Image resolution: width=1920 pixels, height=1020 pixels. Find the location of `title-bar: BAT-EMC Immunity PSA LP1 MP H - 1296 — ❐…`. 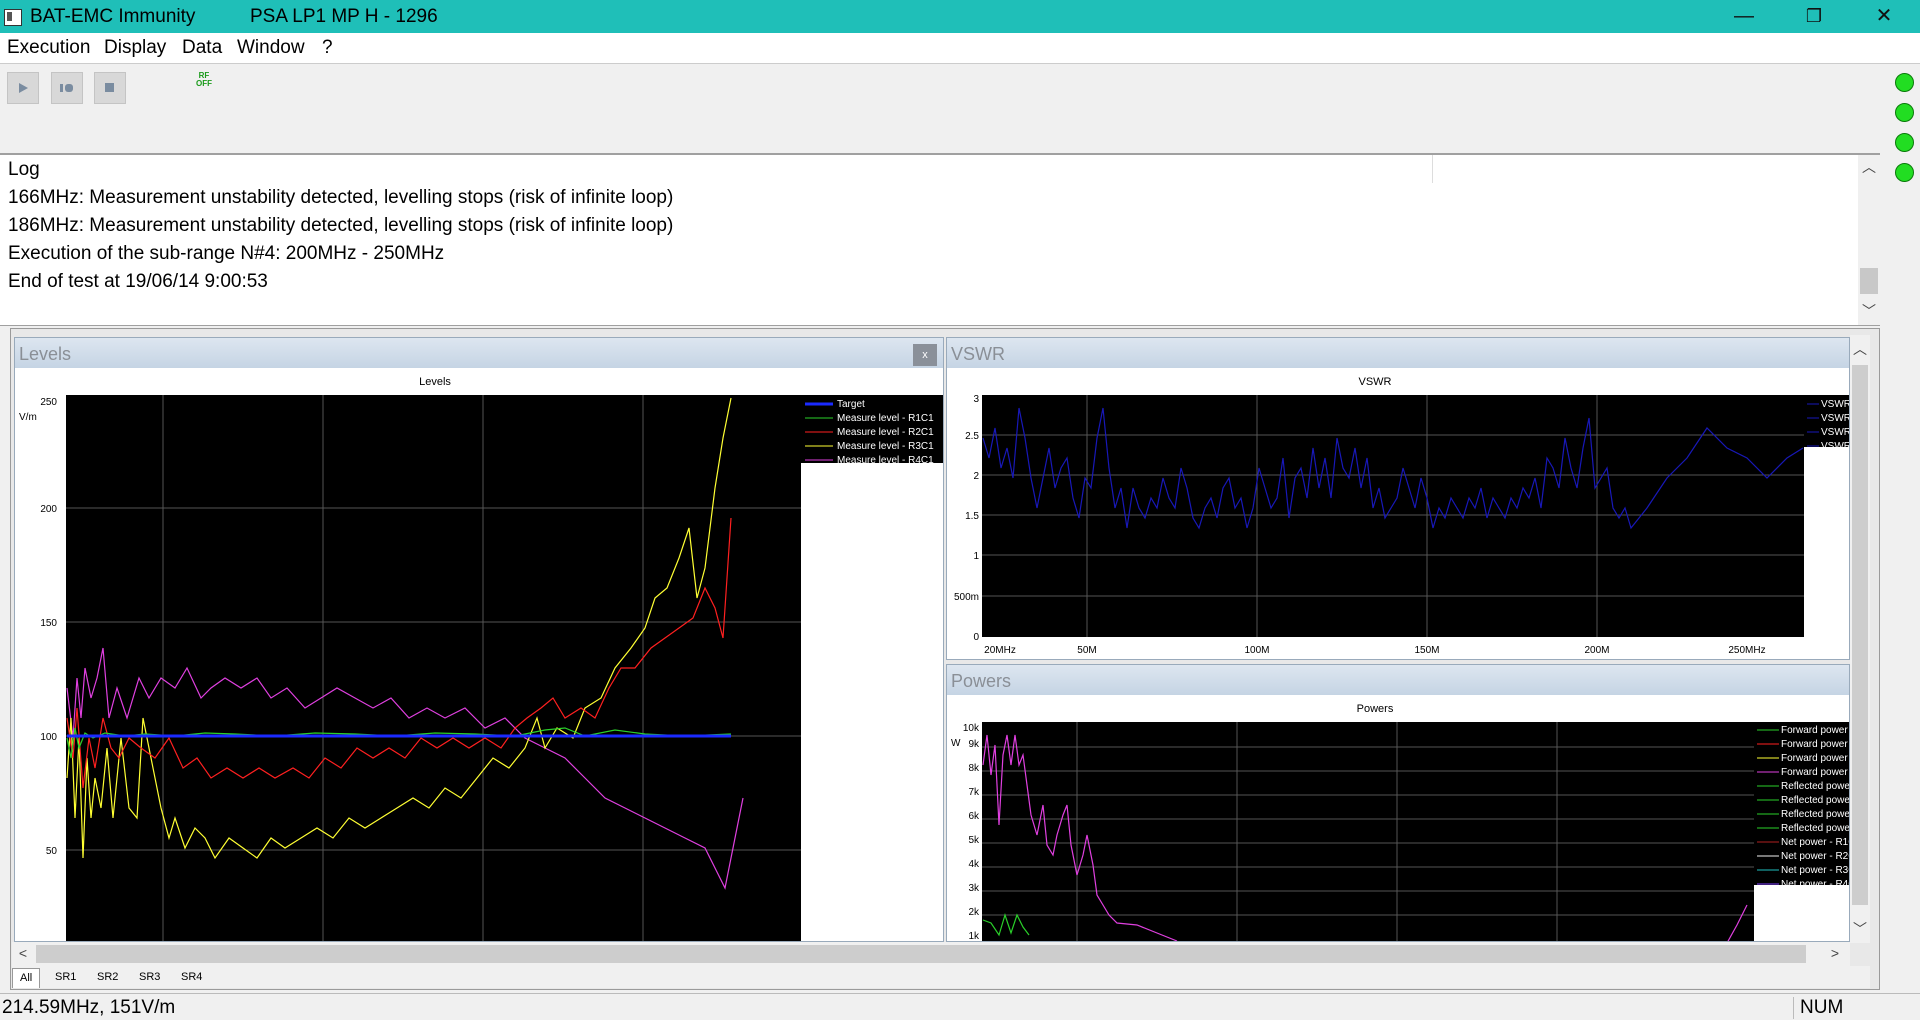

title-bar: BAT-EMC Immunity PSA LP1 MP H - 1296 — ❐… is located at coordinates (960, 16).